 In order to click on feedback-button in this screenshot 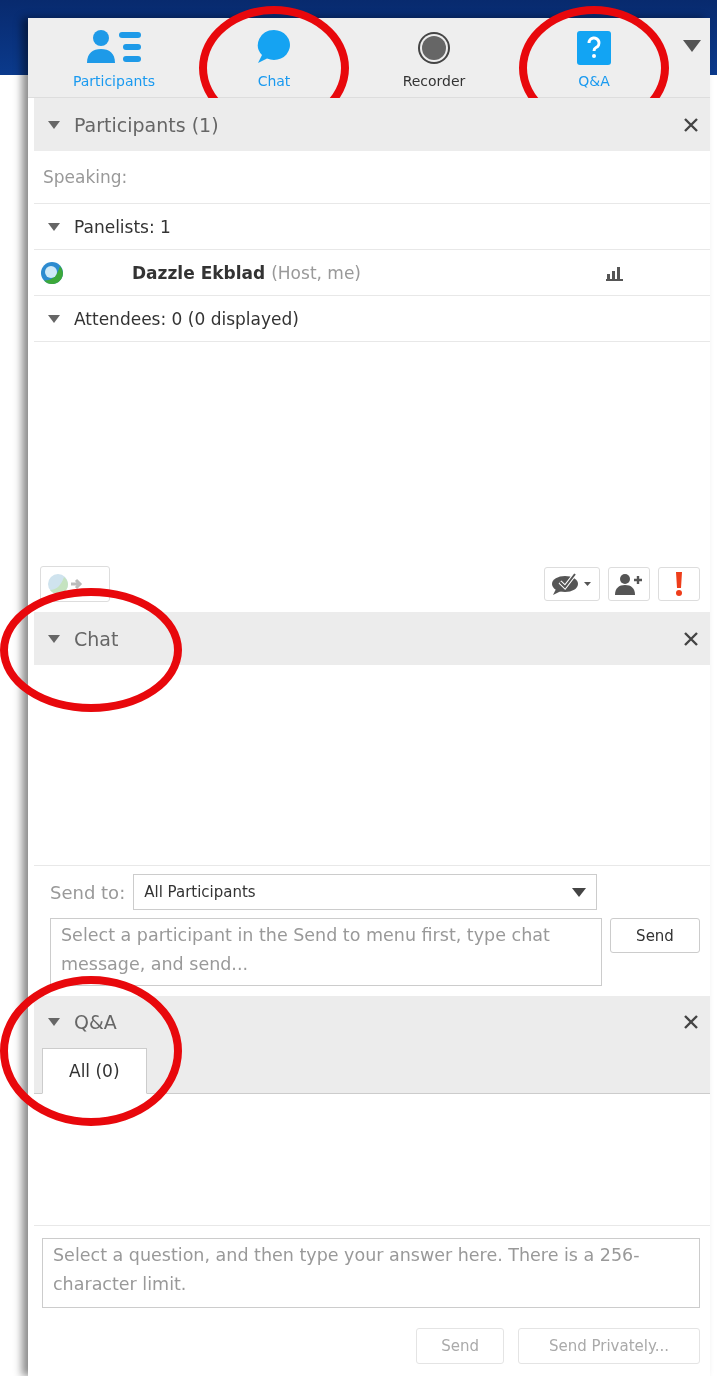, I will do `click(572, 584)`.